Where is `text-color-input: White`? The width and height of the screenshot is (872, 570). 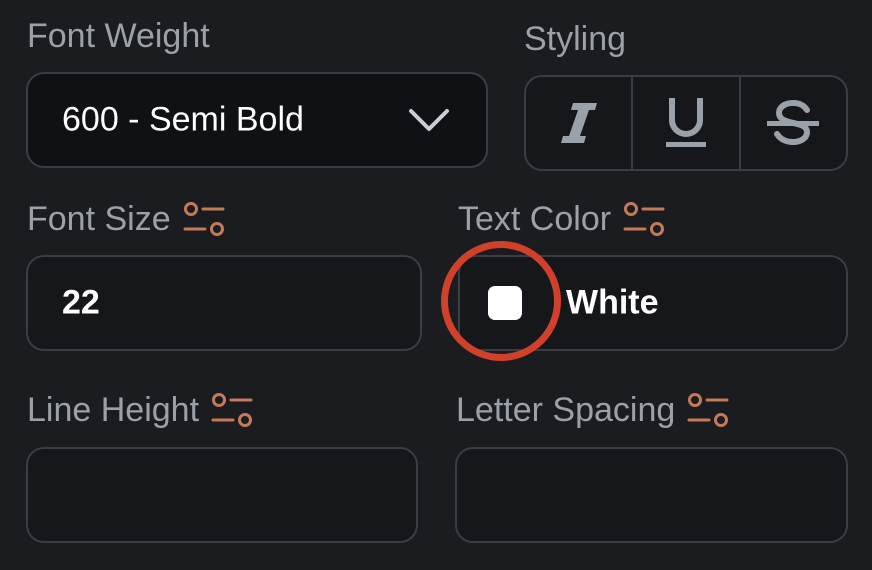 text-color-input: White is located at coordinates (653, 303).